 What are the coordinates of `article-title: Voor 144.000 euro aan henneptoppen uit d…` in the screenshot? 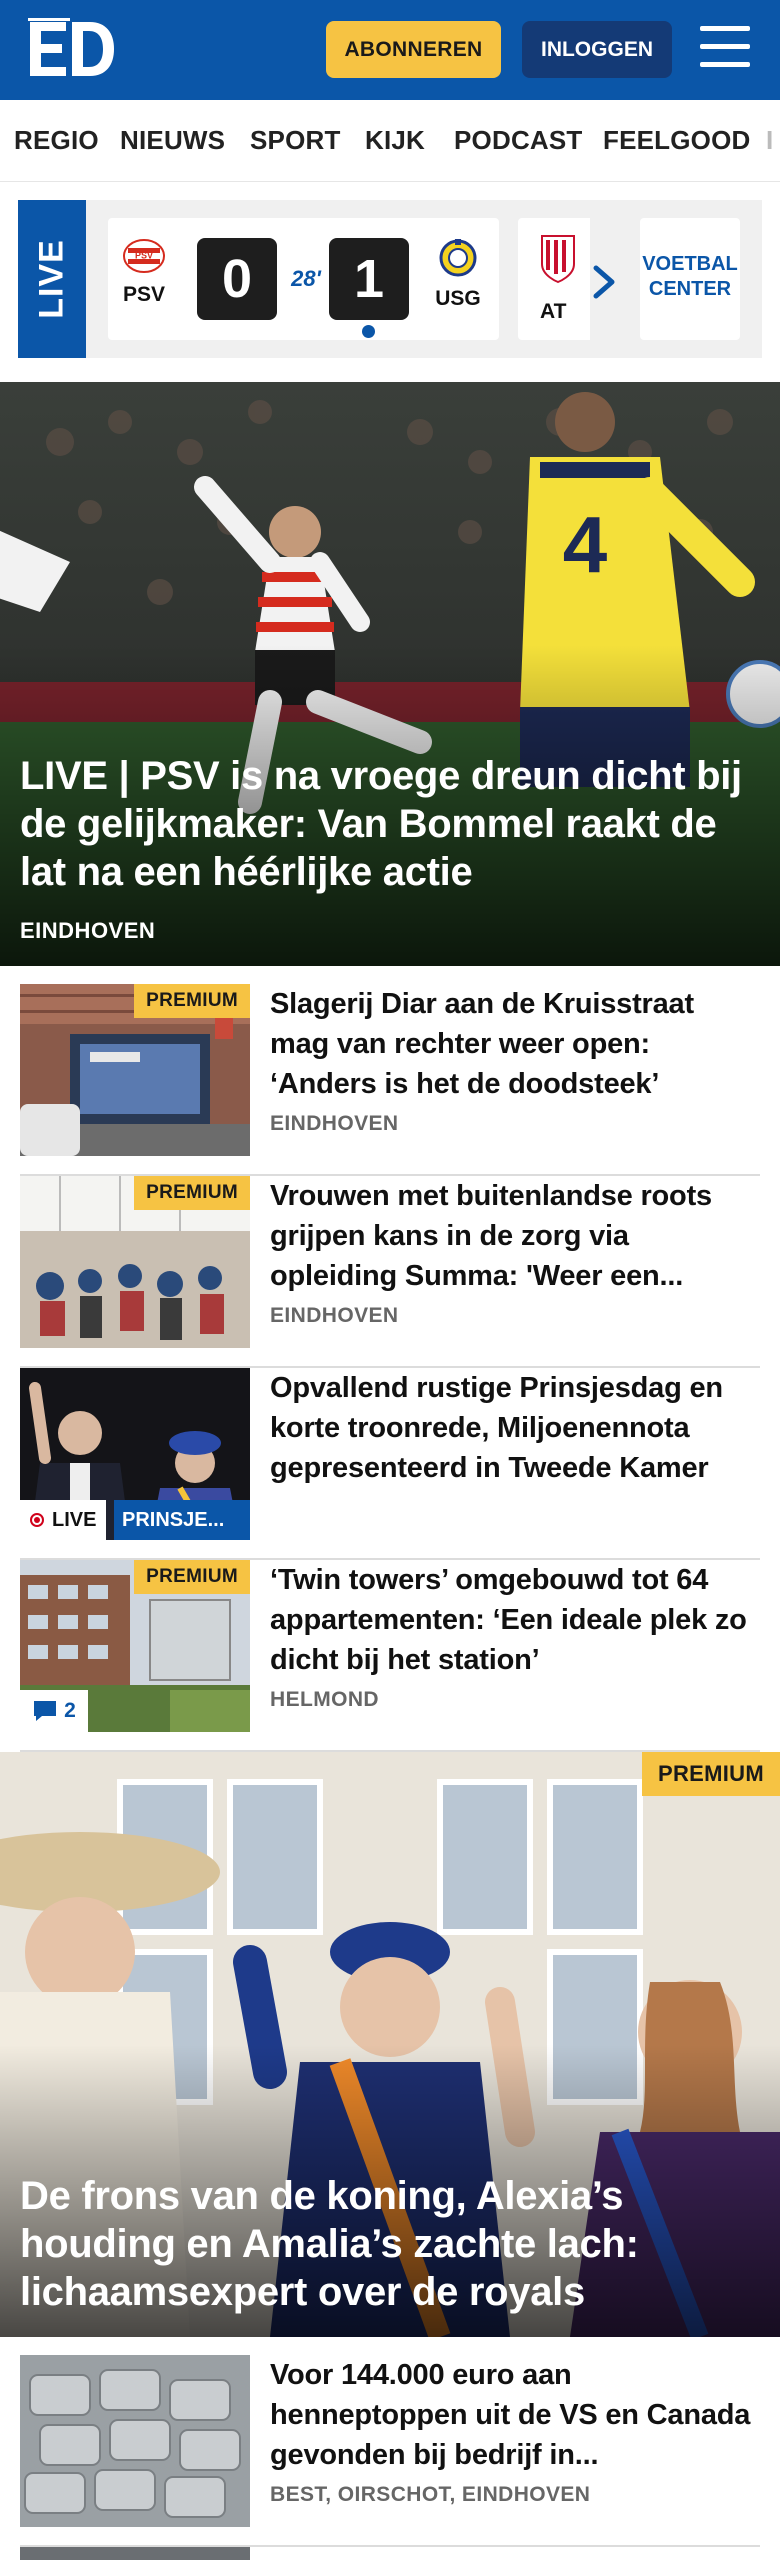 It's located at (515, 2415).